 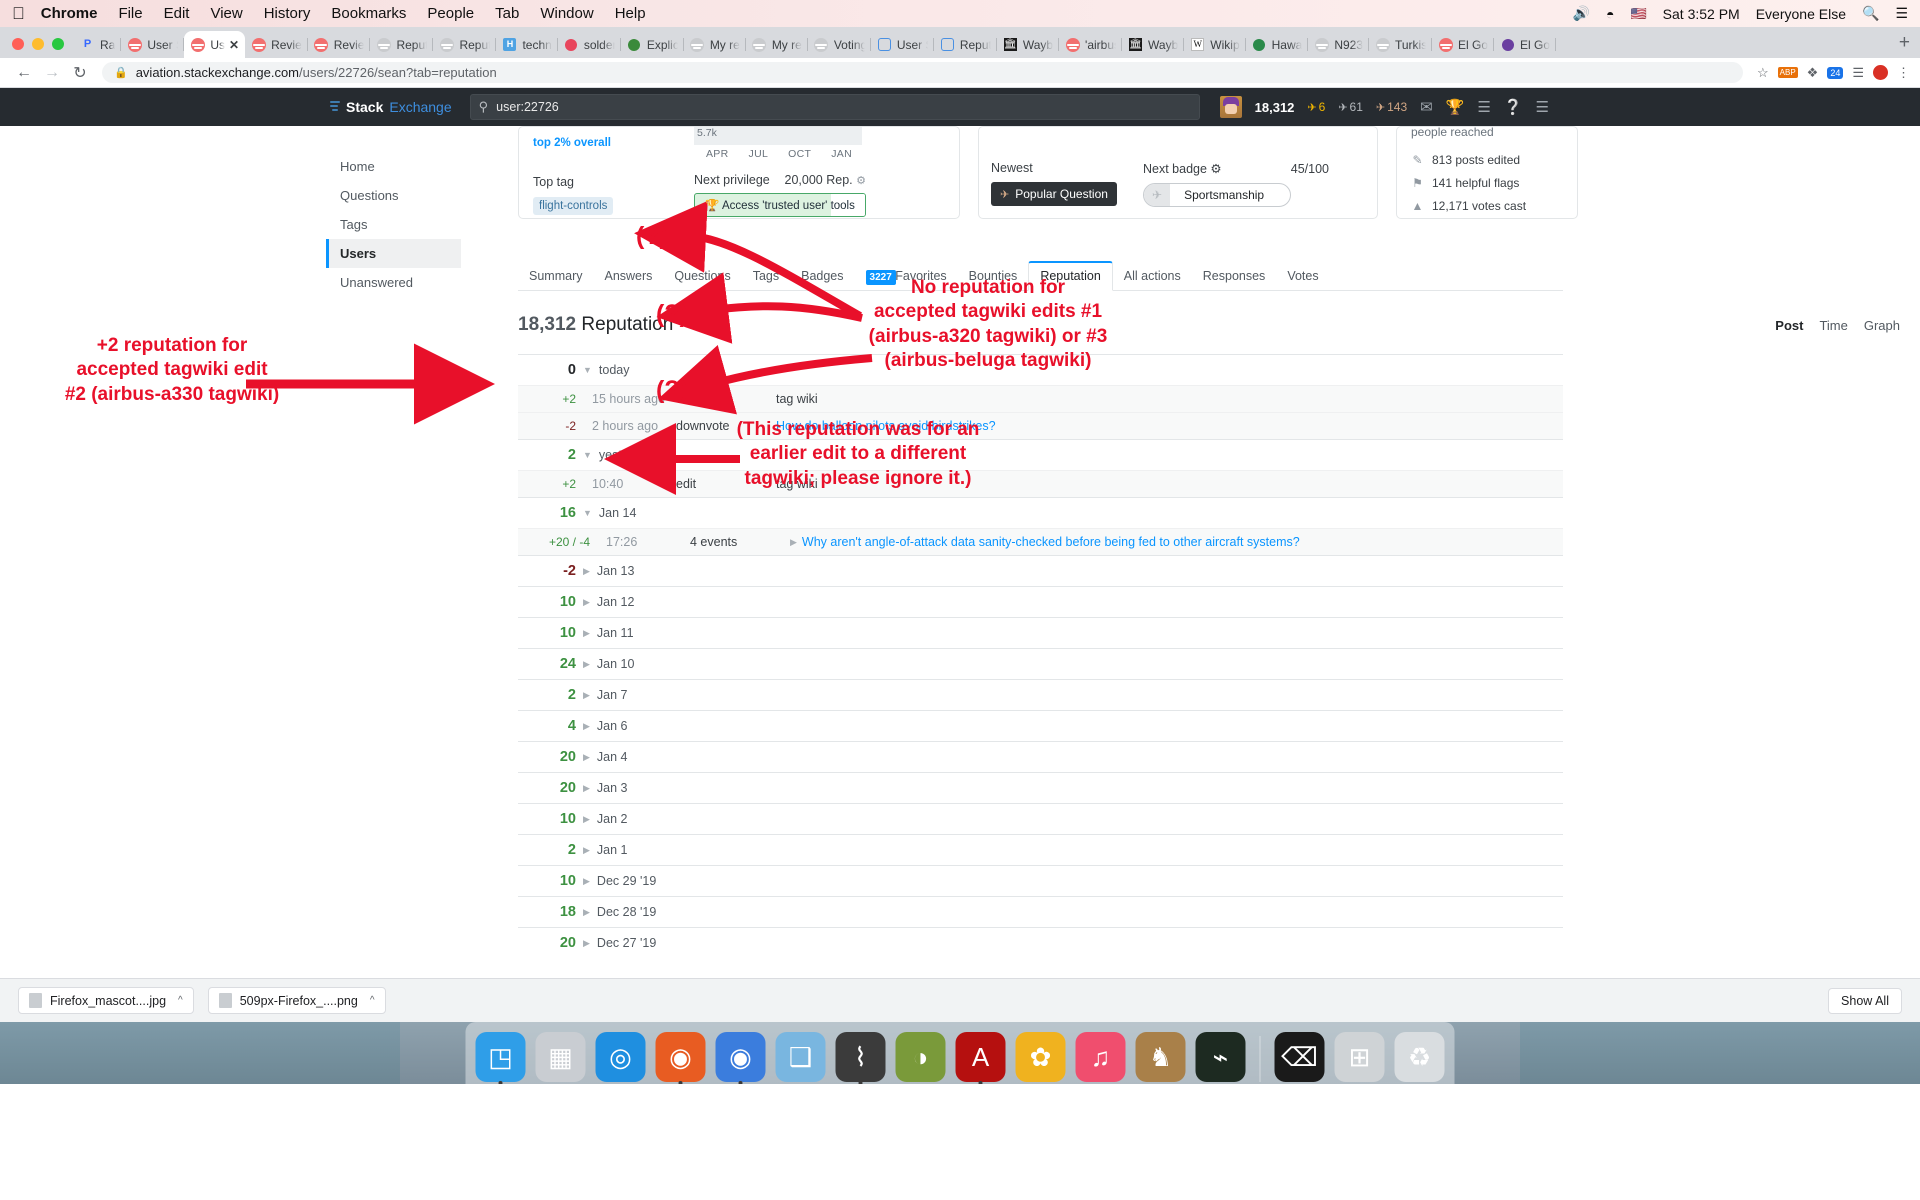 What do you see at coordinates (628, 276) in the screenshot?
I see `tab-answers: Answers` at bounding box center [628, 276].